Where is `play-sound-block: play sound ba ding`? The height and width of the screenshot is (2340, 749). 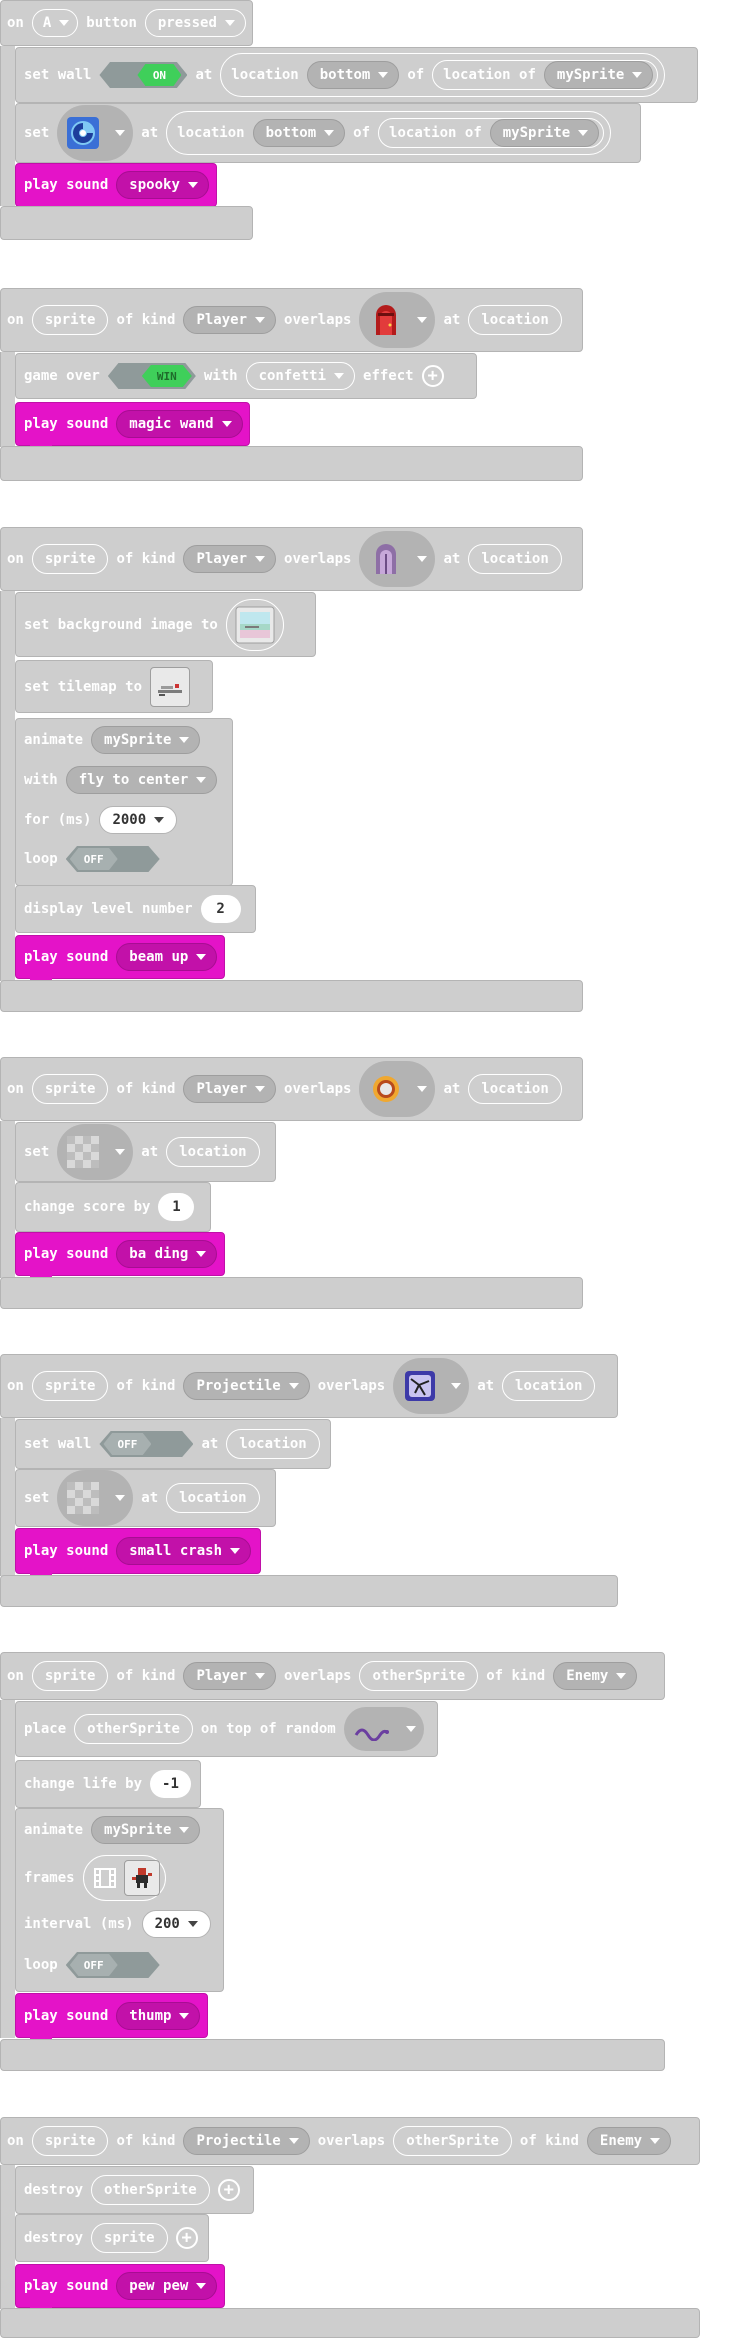 play-sound-block: play sound ba ding is located at coordinates (120, 1258).